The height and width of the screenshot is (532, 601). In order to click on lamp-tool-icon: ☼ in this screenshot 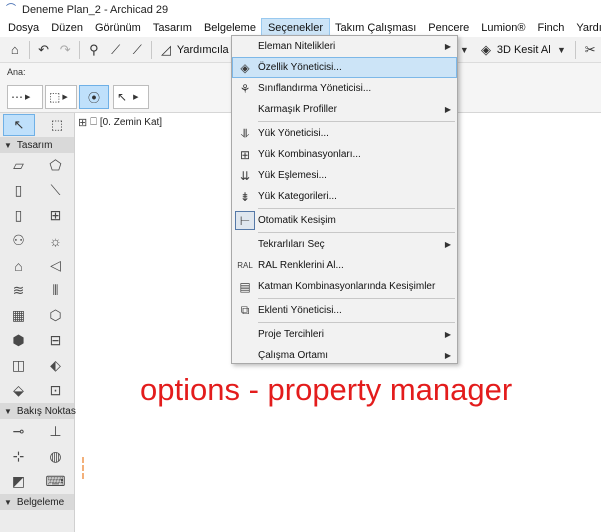, I will do `click(55, 240)`.